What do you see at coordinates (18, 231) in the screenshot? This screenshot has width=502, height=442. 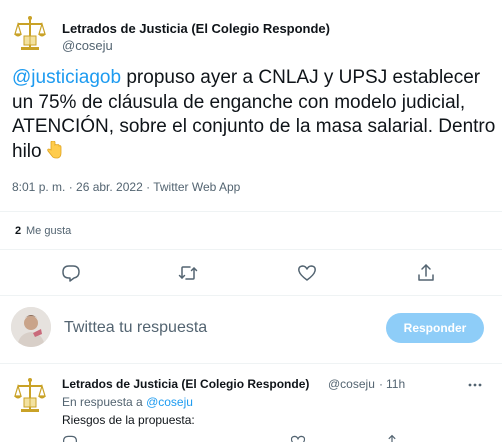 I see `likes-count: 2` at bounding box center [18, 231].